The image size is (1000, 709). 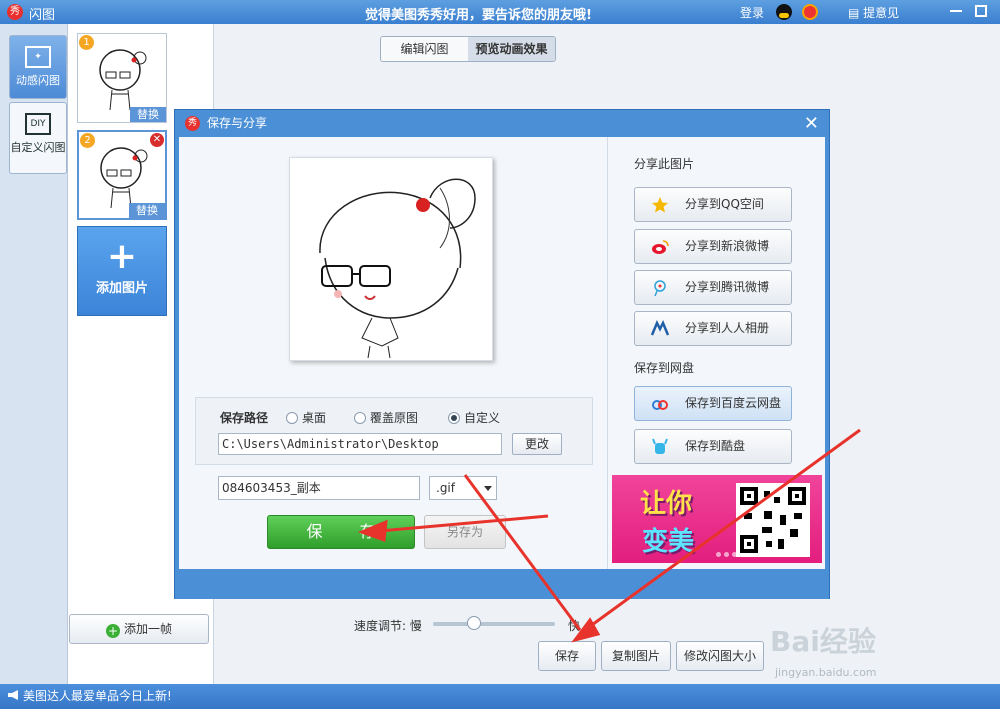 I want to click on status-bar: 美图达人最爱单品今日上新!, so click(x=500, y=696).